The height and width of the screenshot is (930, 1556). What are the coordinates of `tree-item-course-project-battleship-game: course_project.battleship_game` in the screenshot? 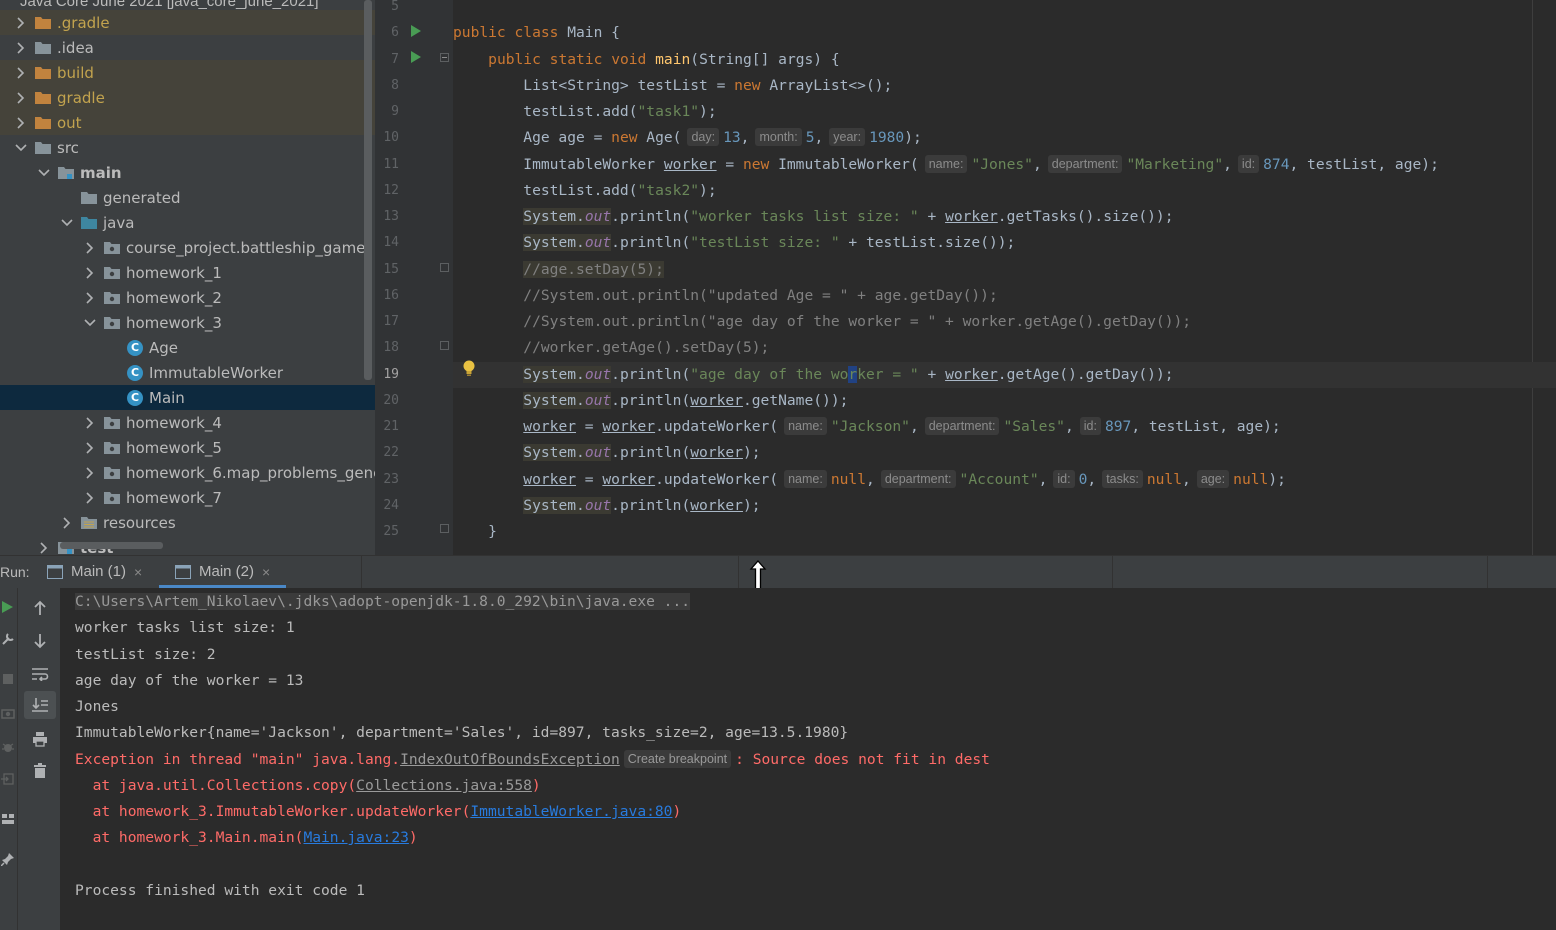 It's located at (187, 247).